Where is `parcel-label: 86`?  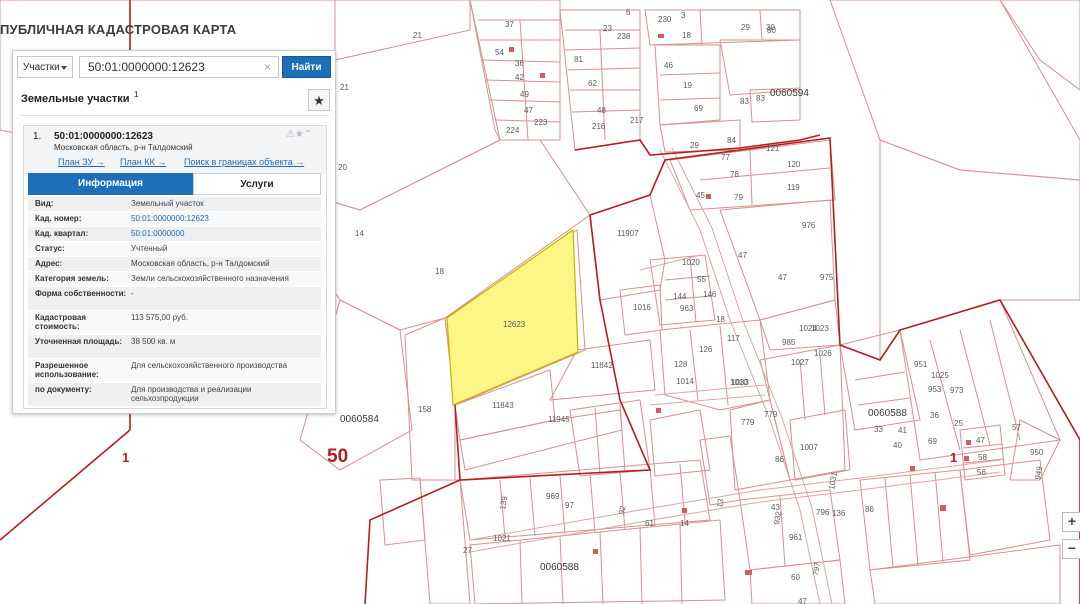 parcel-label: 86 is located at coordinates (869, 509).